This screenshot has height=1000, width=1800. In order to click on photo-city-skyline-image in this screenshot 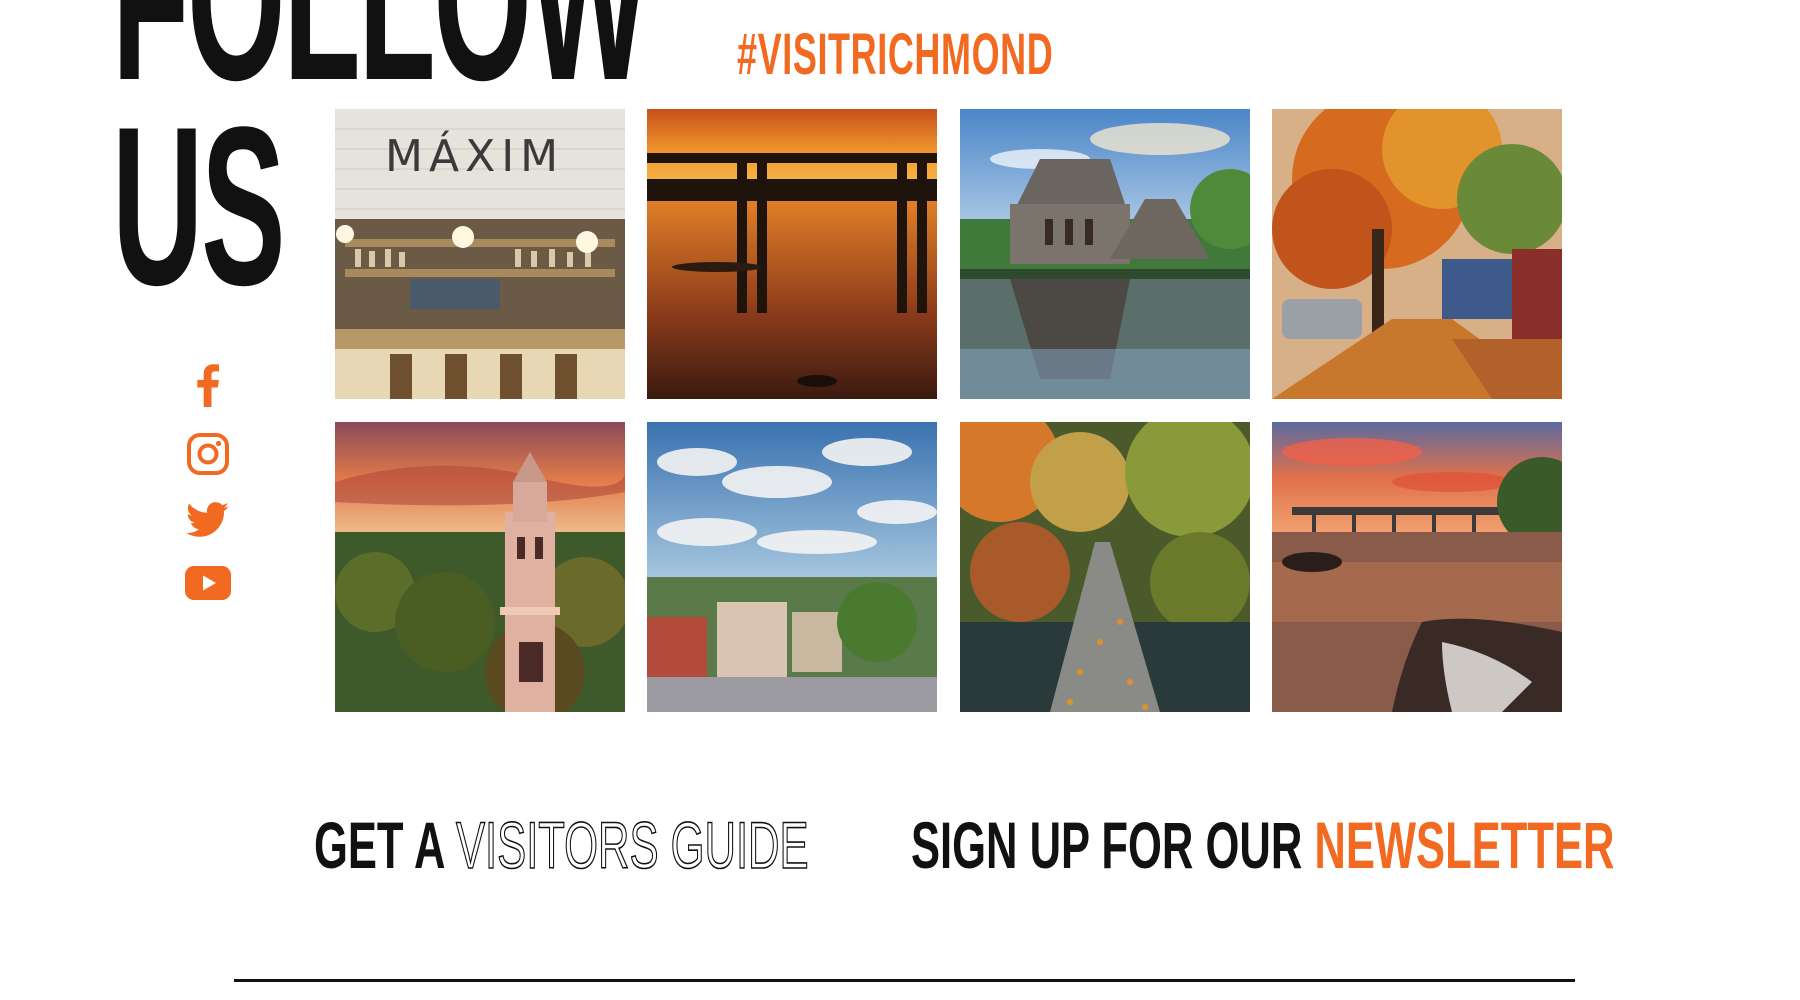, I will do `click(792, 567)`.